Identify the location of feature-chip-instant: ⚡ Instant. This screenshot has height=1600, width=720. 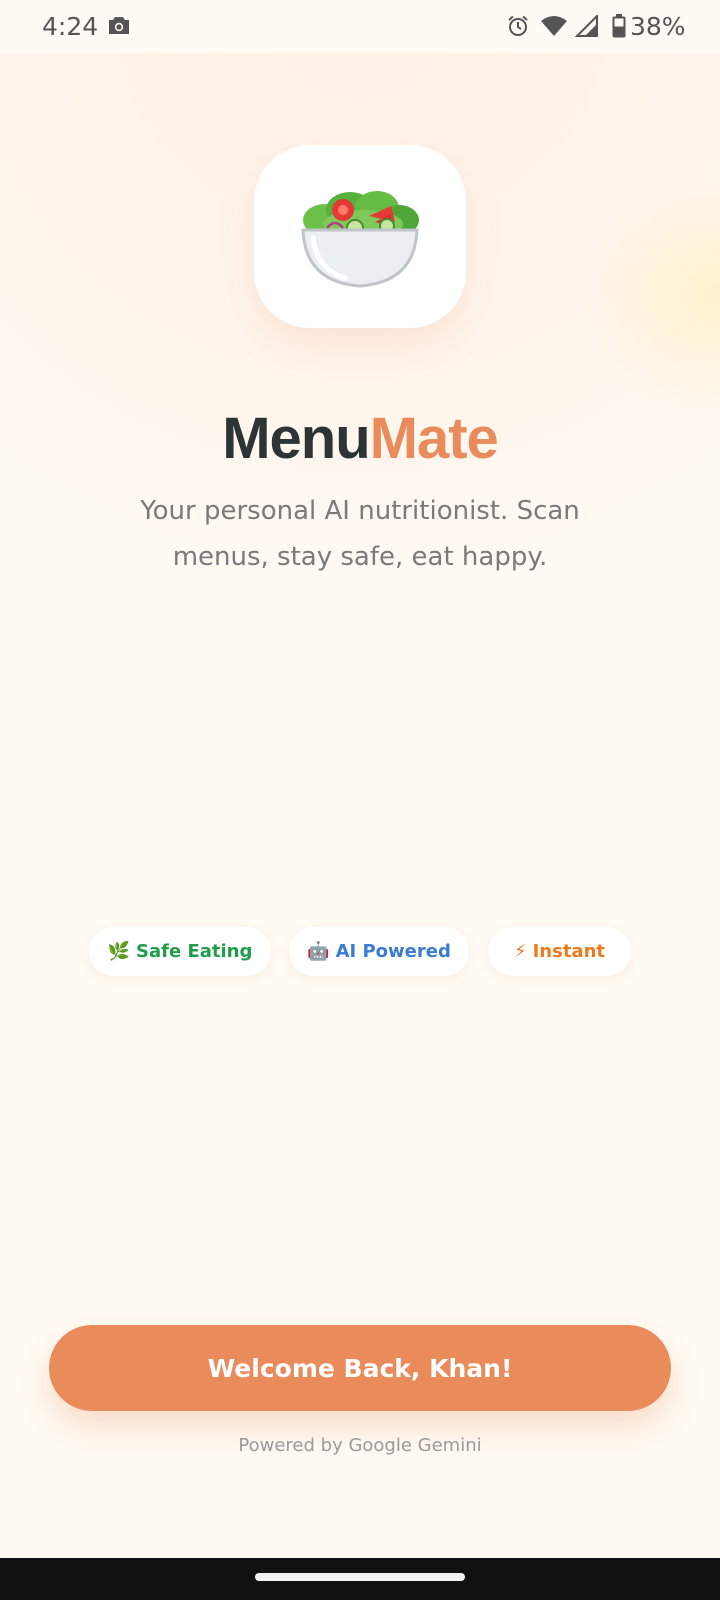
(559, 951).